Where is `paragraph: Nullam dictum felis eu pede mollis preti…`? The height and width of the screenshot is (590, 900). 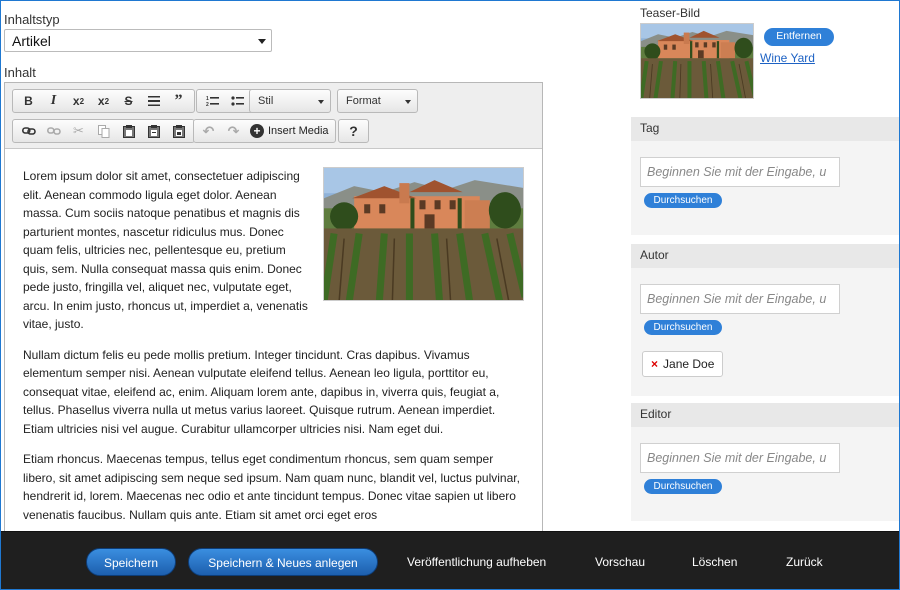
paragraph: Nullam dictum felis eu pede mollis preti… is located at coordinates (261, 391).